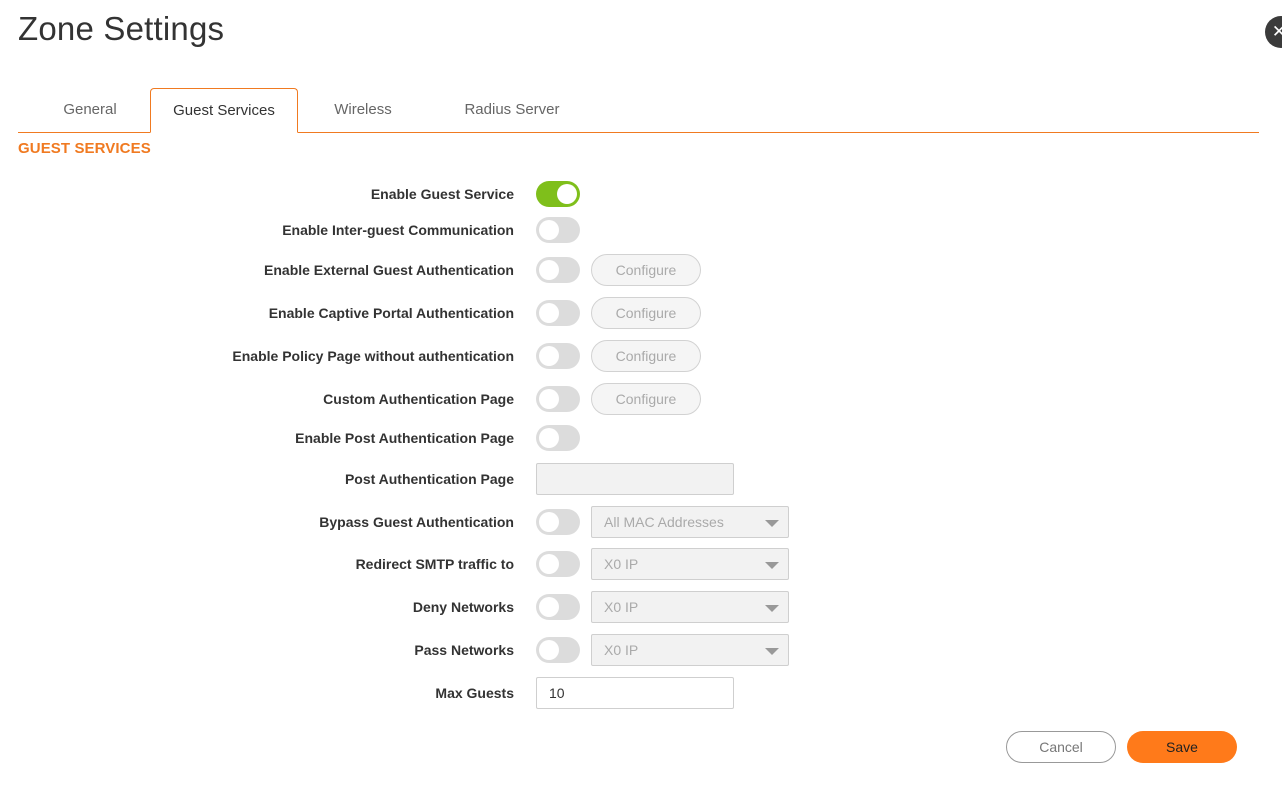  I want to click on inter-guest-label: Enable Inter-guest Communication, so click(398, 230).